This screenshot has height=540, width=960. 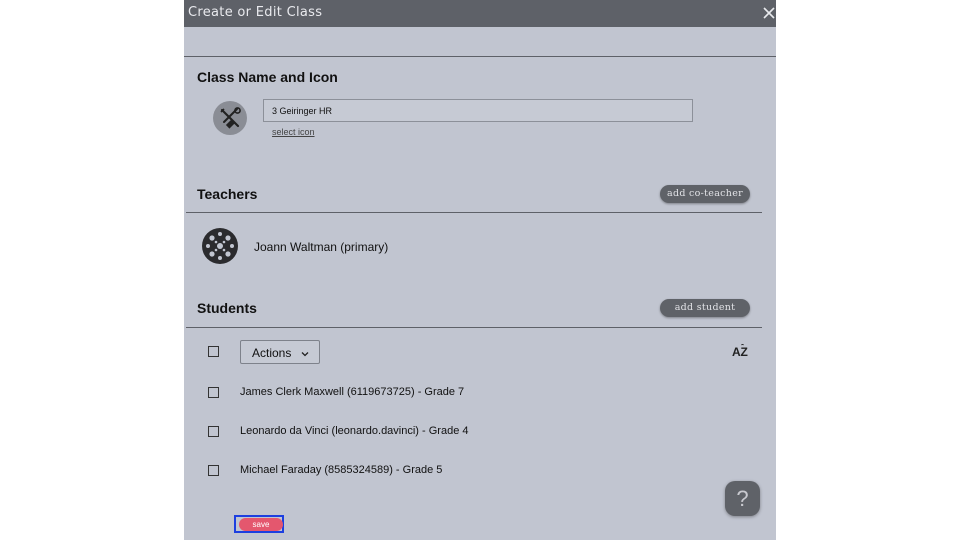 What do you see at coordinates (227, 194) in the screenshot?
I see `teachers-section-title: Teachers` at bounding box center [227, 194].